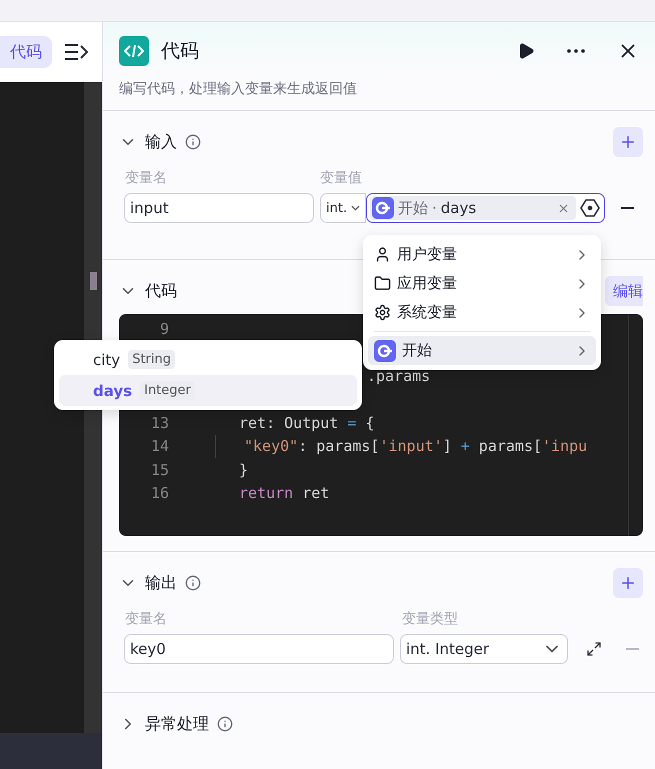 This screenshot has width=655, height=769. Describe the element at coordinates (238, 89) in the screenshot. I see `node-description: 编写代码，处理输入变量来生成返回值` at that location.